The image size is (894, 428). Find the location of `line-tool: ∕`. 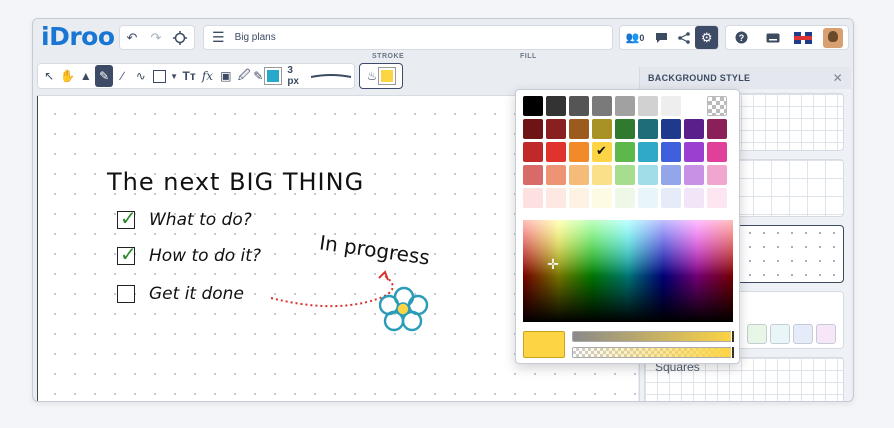

line-tool: ∕ is located at coordinates (122, 76).